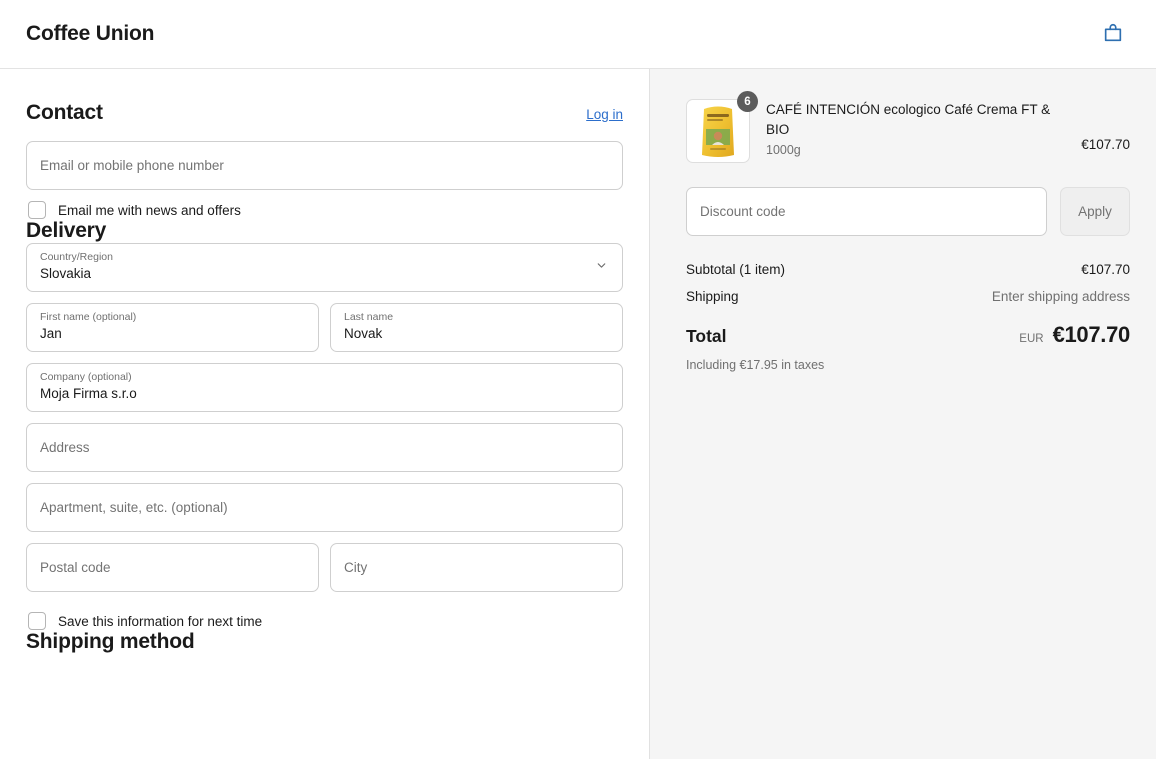  Describe the element at coordinates (363, 333) in the screenshot. I see `last-name-value: Novak` at that location.